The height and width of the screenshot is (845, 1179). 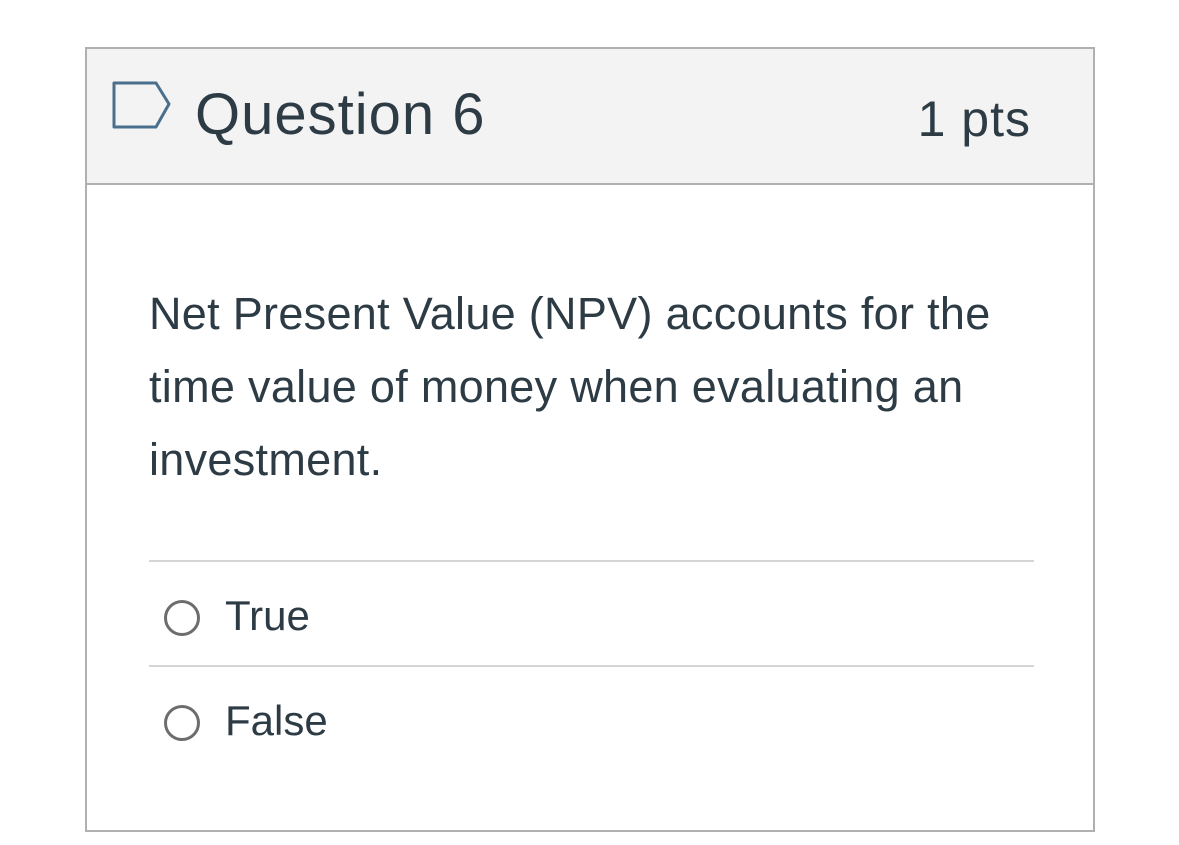 I want to click on answer-label: False, so click(x=276, y=721).